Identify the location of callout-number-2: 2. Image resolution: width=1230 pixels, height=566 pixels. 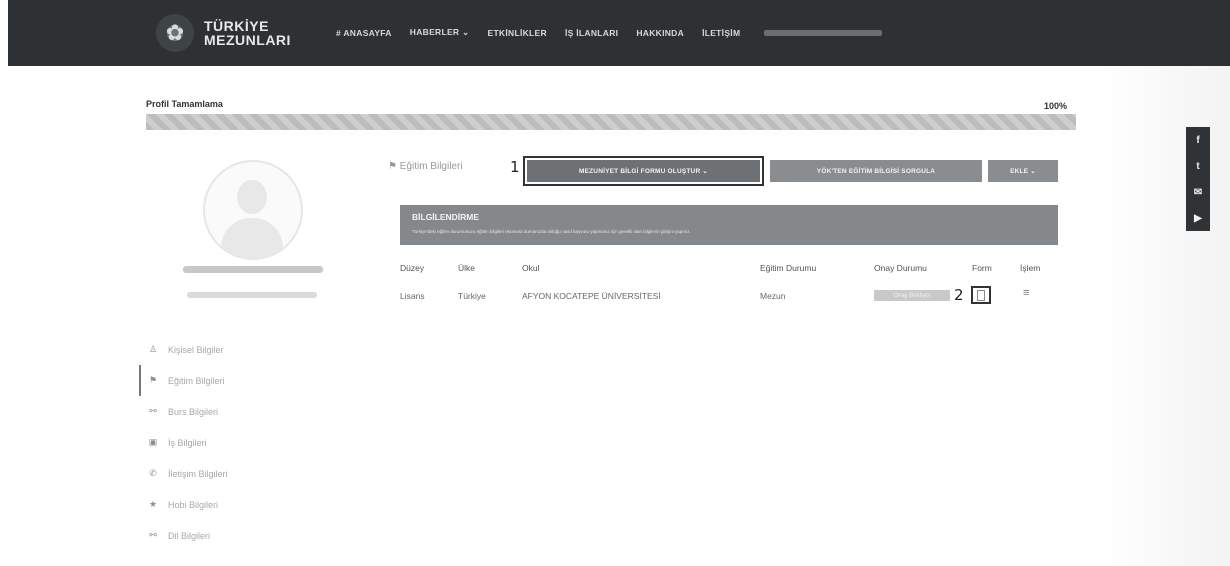
(959, 295).